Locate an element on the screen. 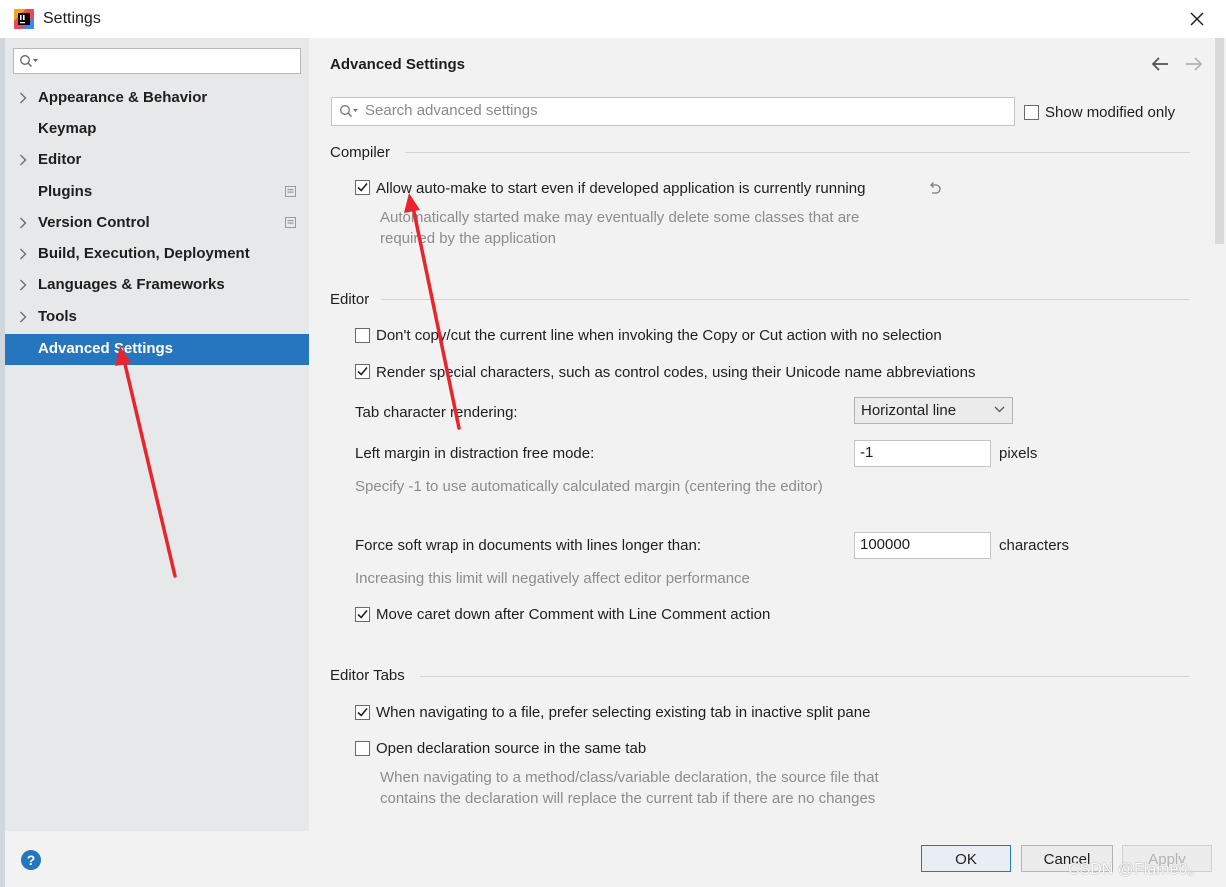 Image resolution: width=1226 pixels, height=887 pixels. sidebar-item-label: Keymap is located at coordinates (67, 128).